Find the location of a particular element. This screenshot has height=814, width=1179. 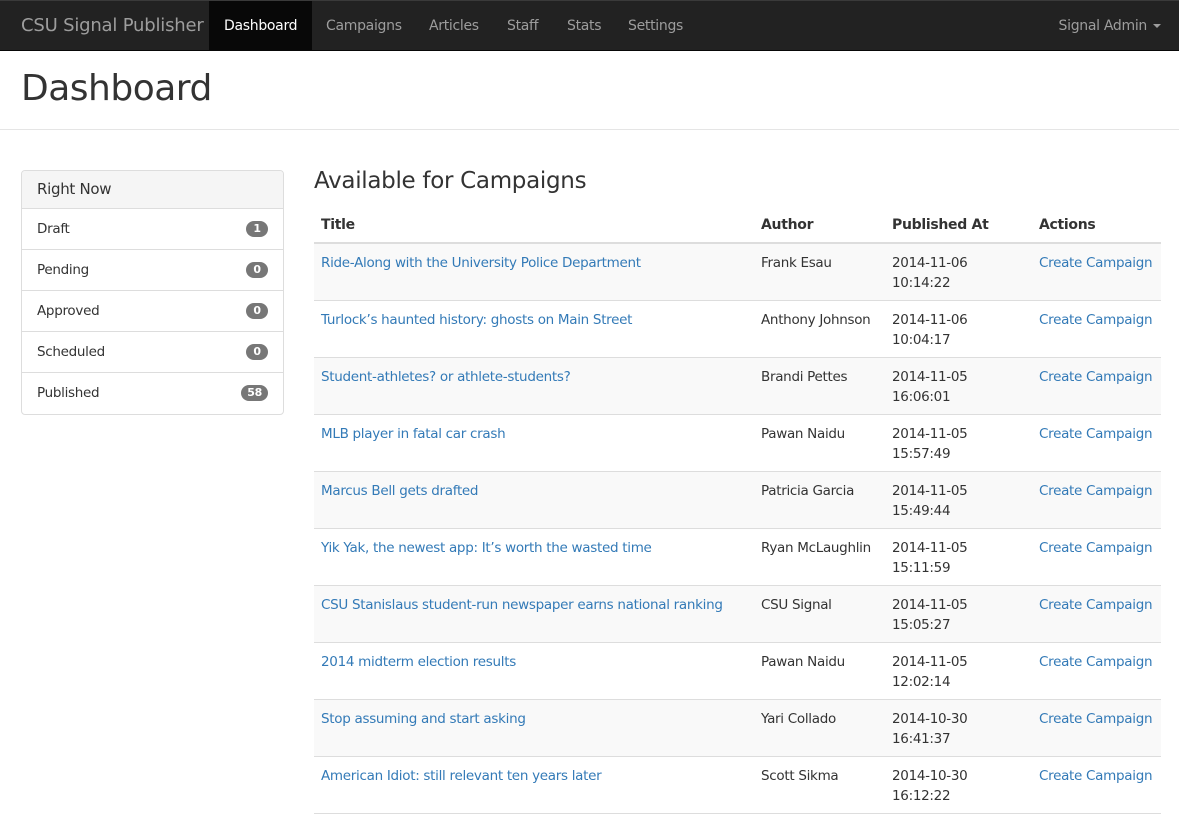

nav-dashboard: Dashboard is located at coordinates (261, 26).